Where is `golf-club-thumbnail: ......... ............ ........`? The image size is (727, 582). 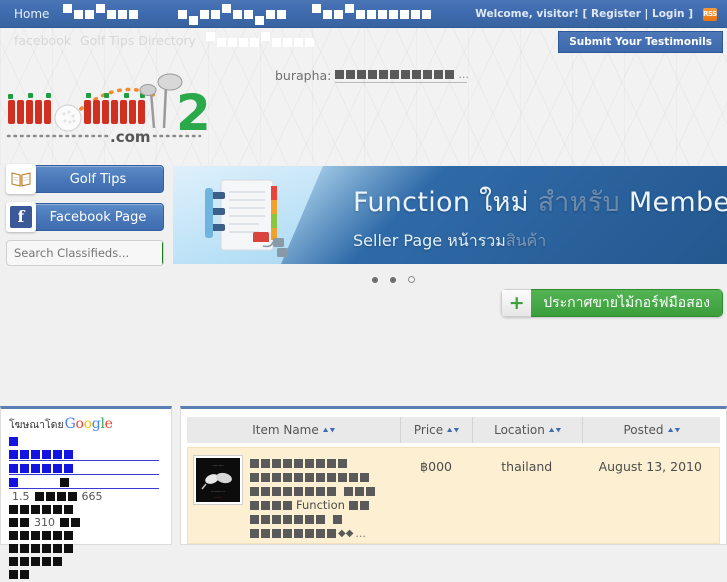 golf-club-thumbnail: ......... ............ ........ is located at coordinates (218, 480).